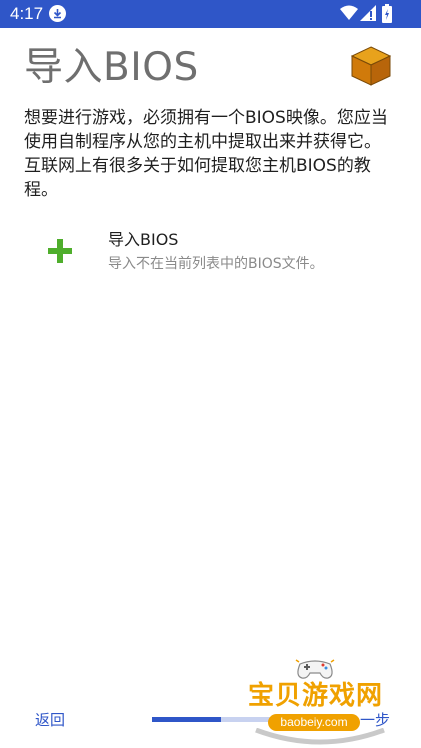  What do you see at coordinates (27, 13) in the screenshot?
I see `status-time: 4:17` at bounding box center [27, 13].